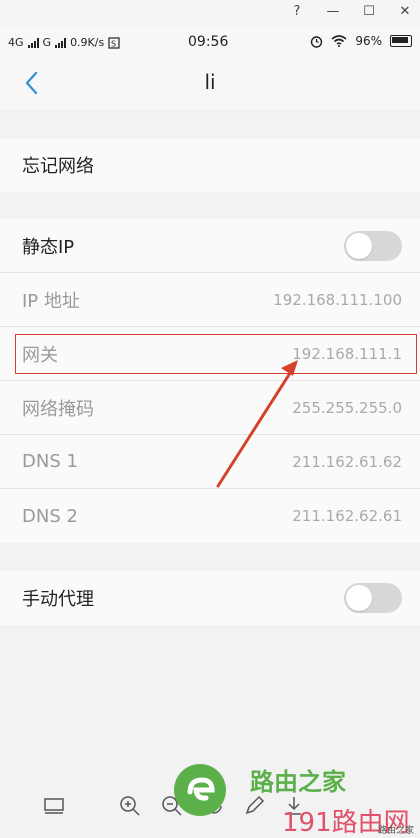 This screenshot has height=838, width=420. What do you see at coordinates (347, 516) in the screenshot?
I see `dns2-value: 211.162.62.61` at bounding box center [347, 516].